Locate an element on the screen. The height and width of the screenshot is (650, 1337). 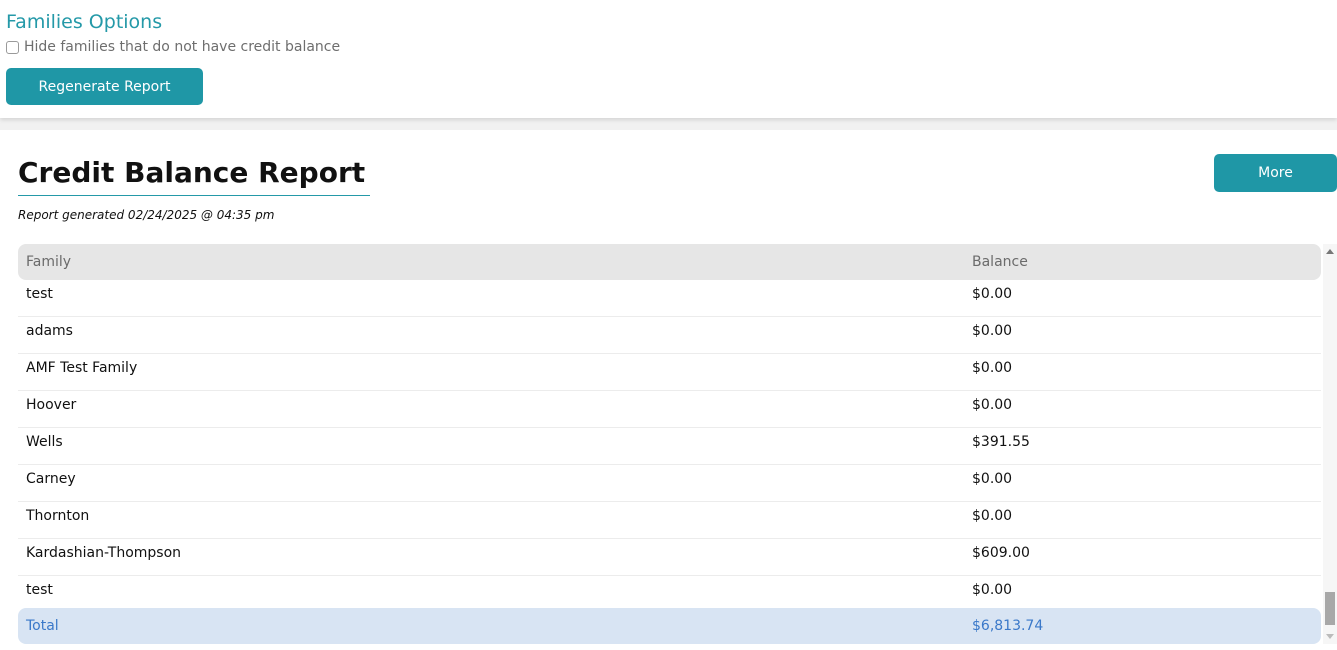
balance-cell: $609.00 is located at coordinates (1001, 553).